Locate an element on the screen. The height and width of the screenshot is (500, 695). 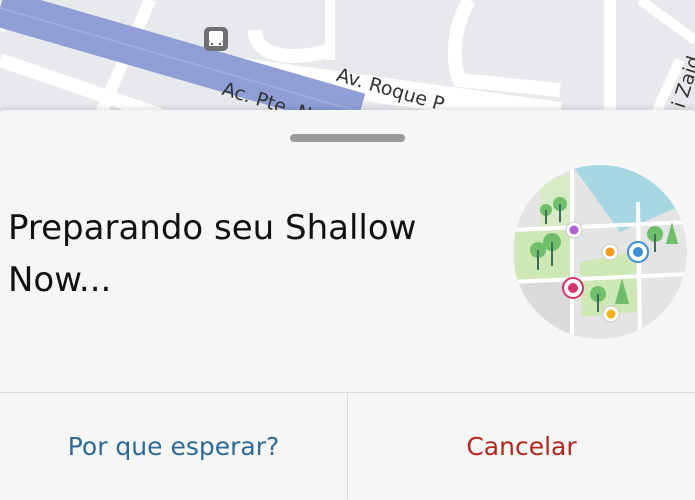
map-pins-illustration is located at coordinates (600, 252).